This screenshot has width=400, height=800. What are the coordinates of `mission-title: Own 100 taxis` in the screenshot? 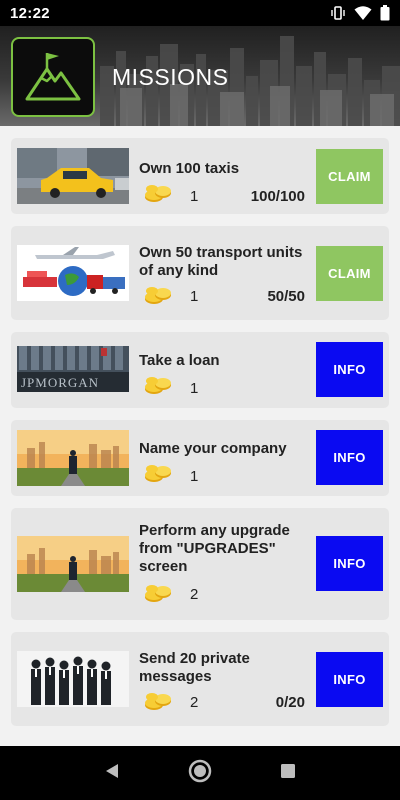 It's located at (189, 168).